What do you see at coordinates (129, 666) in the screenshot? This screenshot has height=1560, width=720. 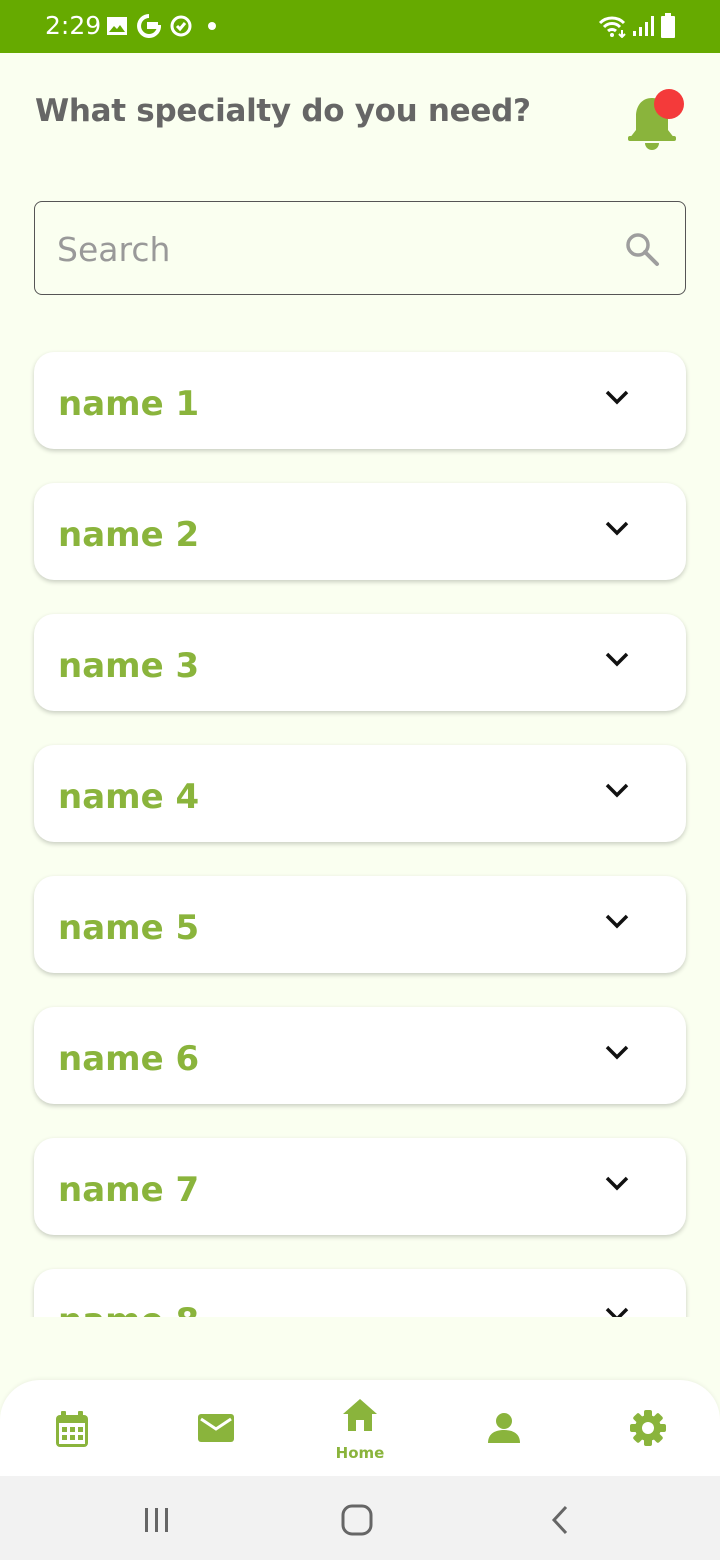 I see `specialty-name: name 3` at bounding box center [129, 666].